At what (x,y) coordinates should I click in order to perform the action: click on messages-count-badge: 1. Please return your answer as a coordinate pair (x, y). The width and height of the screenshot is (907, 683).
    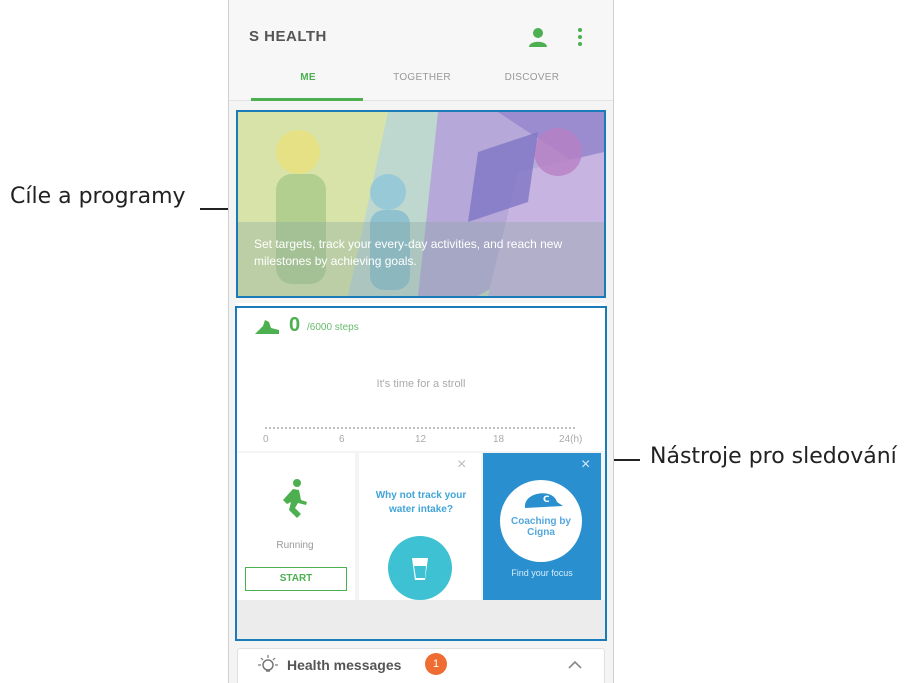
    Looking at the image, I should click on (436, 664).